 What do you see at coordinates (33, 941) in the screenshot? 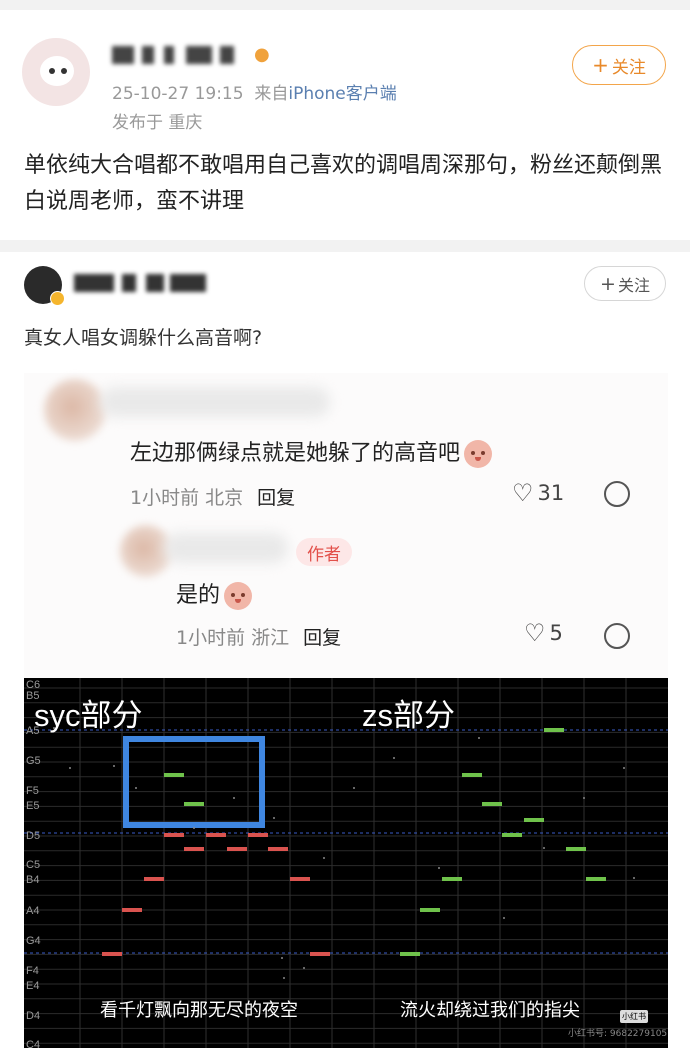
I see `note-label: G4` at bounding box center [33, 941].